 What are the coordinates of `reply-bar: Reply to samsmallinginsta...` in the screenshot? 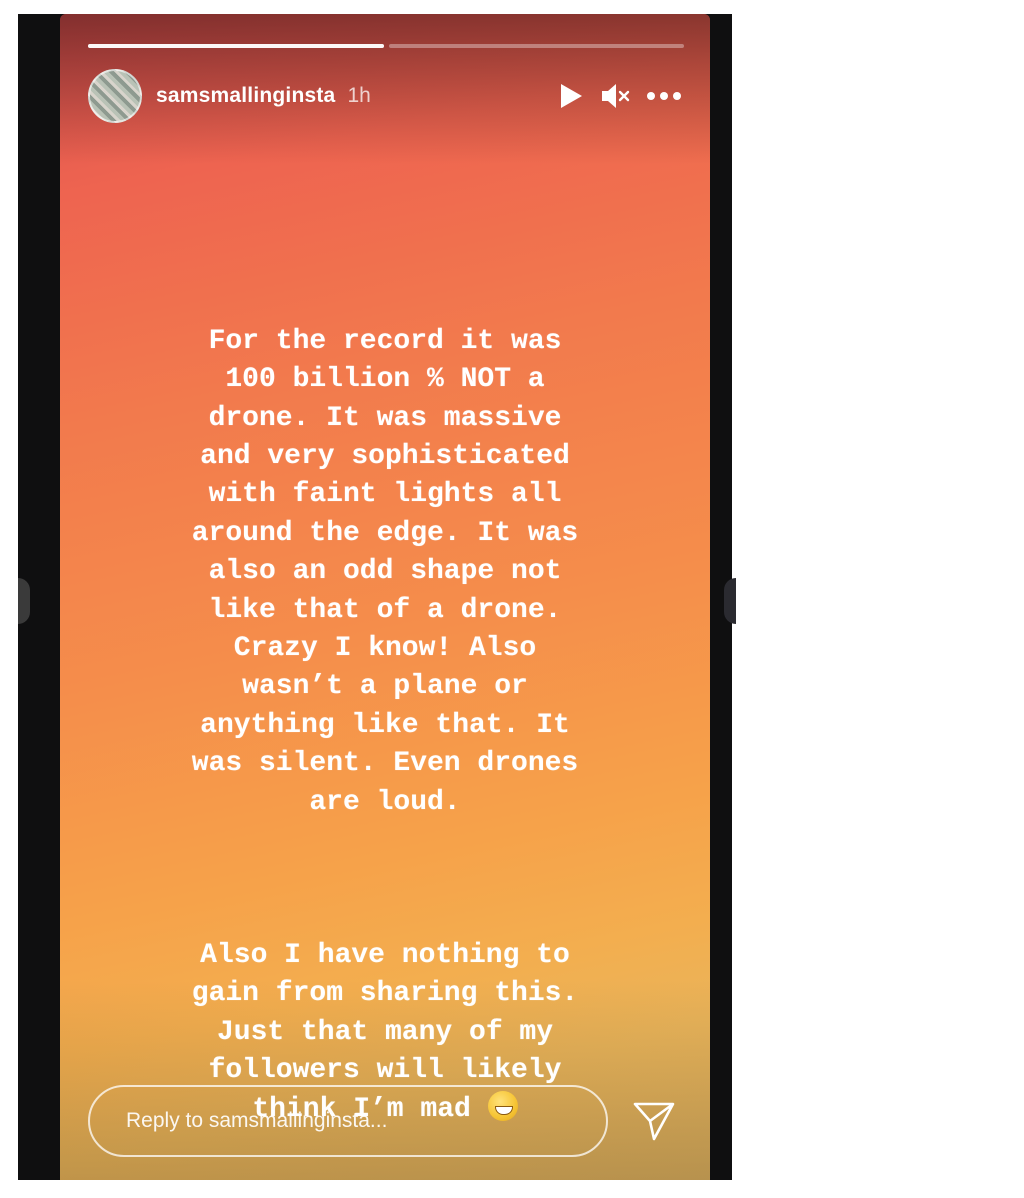 It's located at (385, 1121).